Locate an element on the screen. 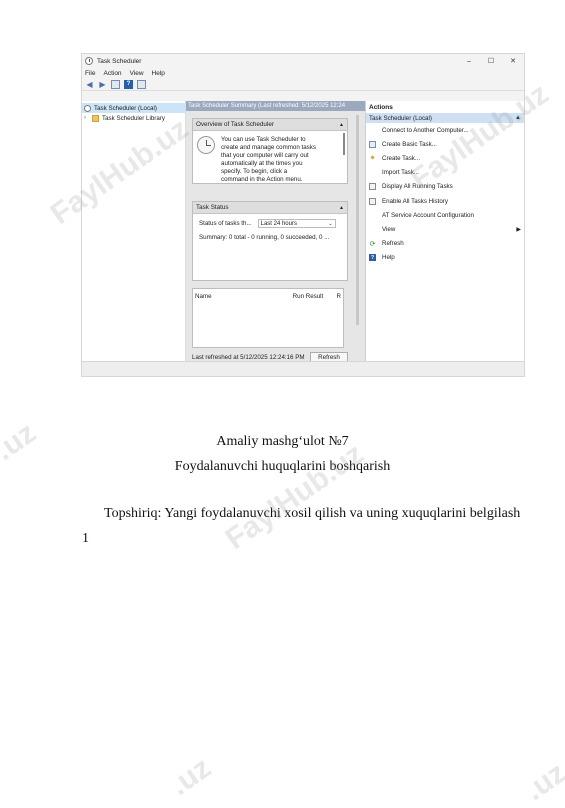  chevron-down-icon: ⌄ is located at coordinates (330, 223).